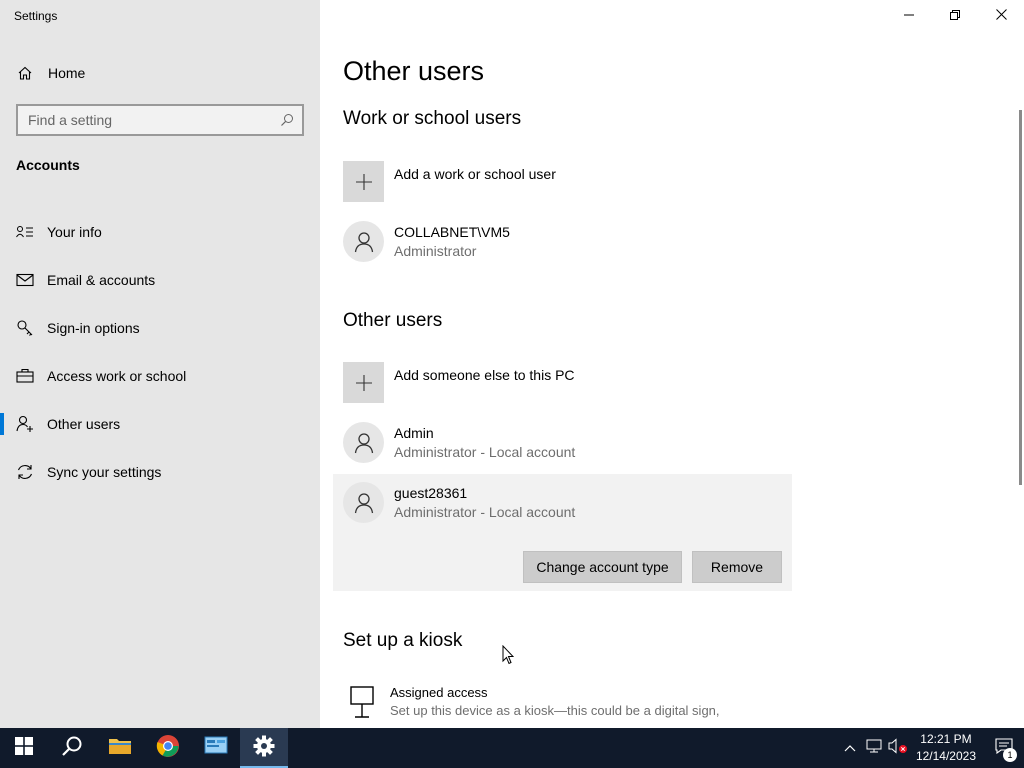 Image resolution: width=1024 pixels, height=768 pixels. What do you see at coordinates (737, 567) in the screenshot?
I see `remove-button: Remove` at bounding box center [737, 567].